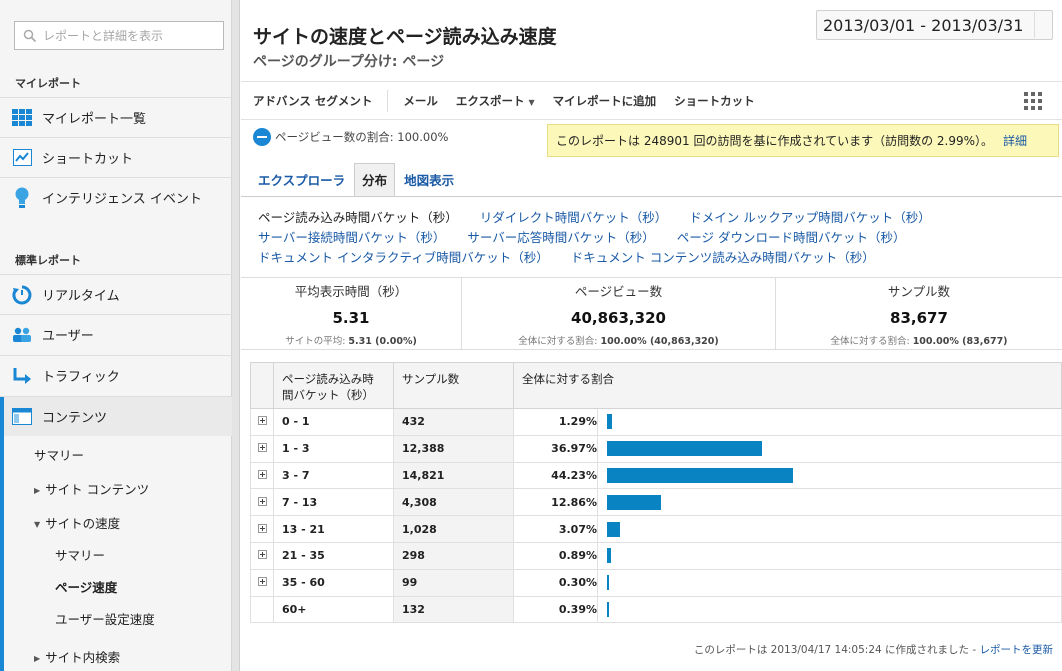 The image size is (1062, 671). What do you see at coordinates (22, 118) in the screenshot?
I see `dashboard-grid-icon` at bounding box center [22, 118].